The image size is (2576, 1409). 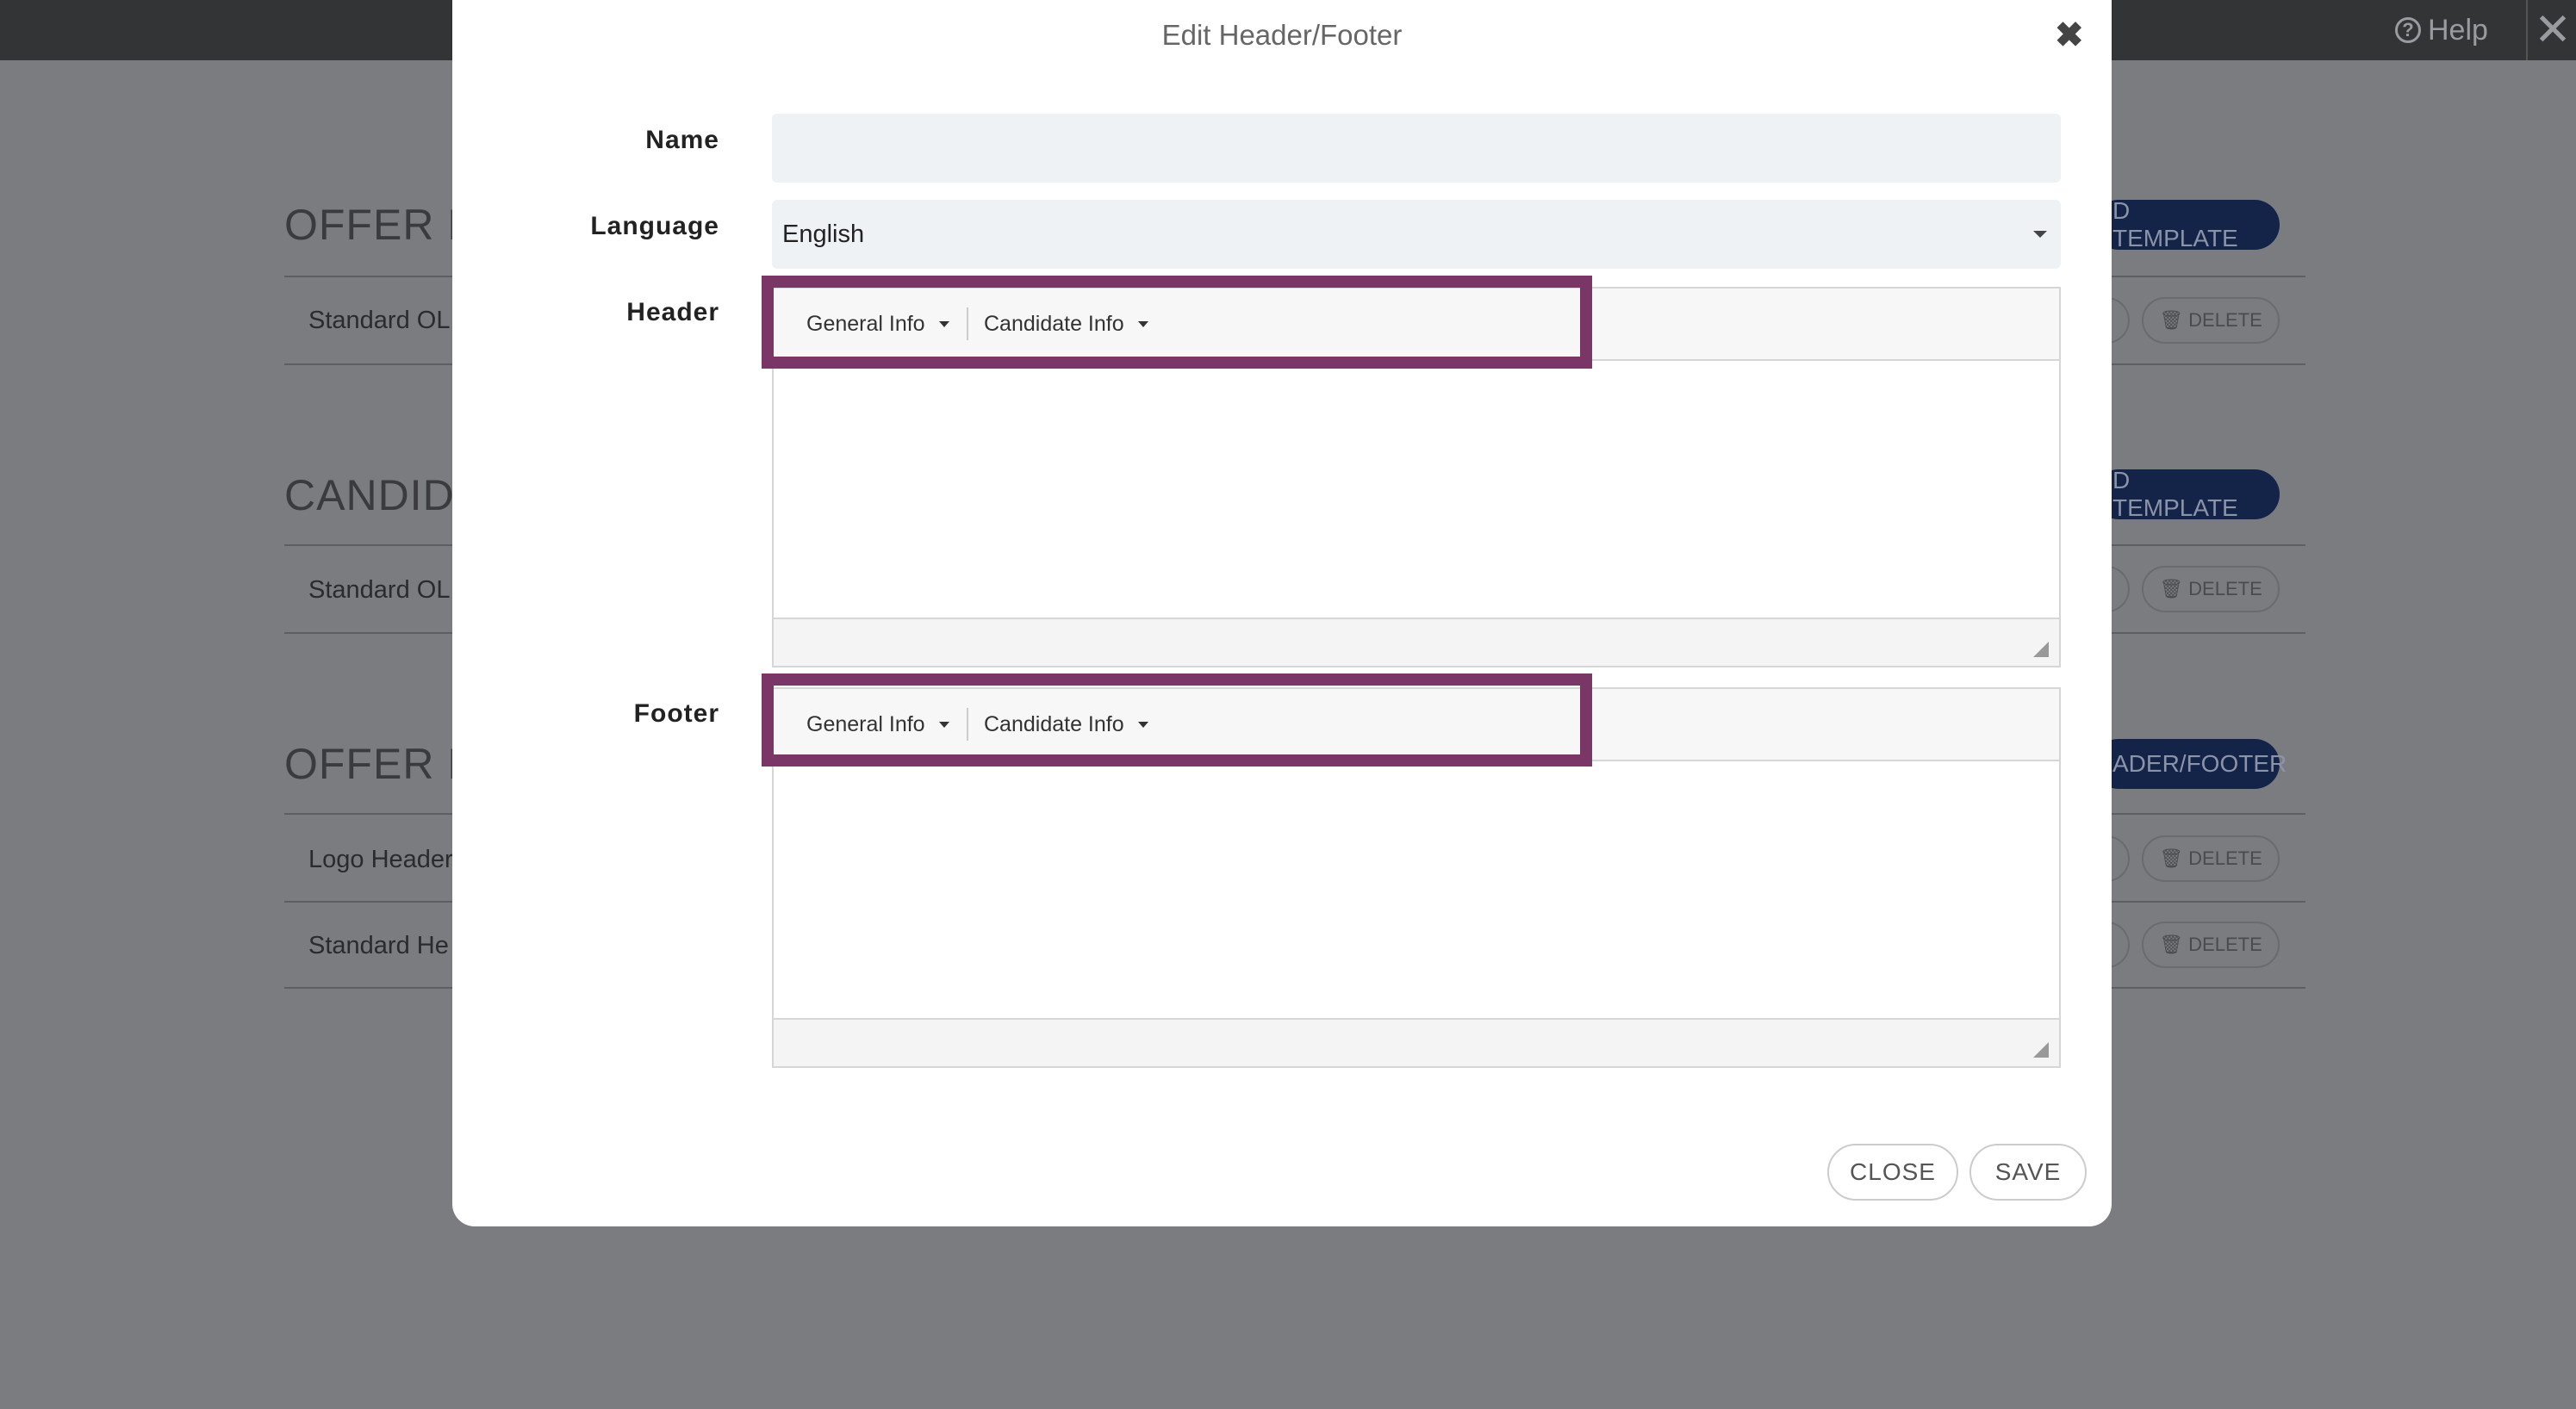 I want to click on add-header-footer-button: ADER/FOOTER, so click(x=2191, y=764).